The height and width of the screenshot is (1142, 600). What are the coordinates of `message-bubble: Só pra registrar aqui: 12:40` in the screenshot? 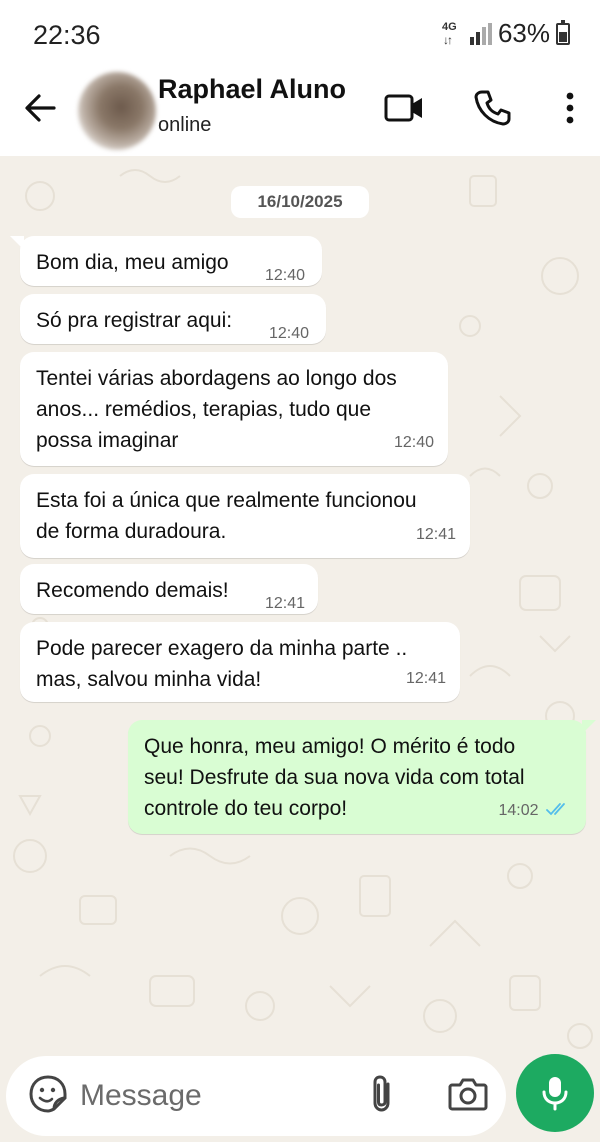 It's located at (173, 319).